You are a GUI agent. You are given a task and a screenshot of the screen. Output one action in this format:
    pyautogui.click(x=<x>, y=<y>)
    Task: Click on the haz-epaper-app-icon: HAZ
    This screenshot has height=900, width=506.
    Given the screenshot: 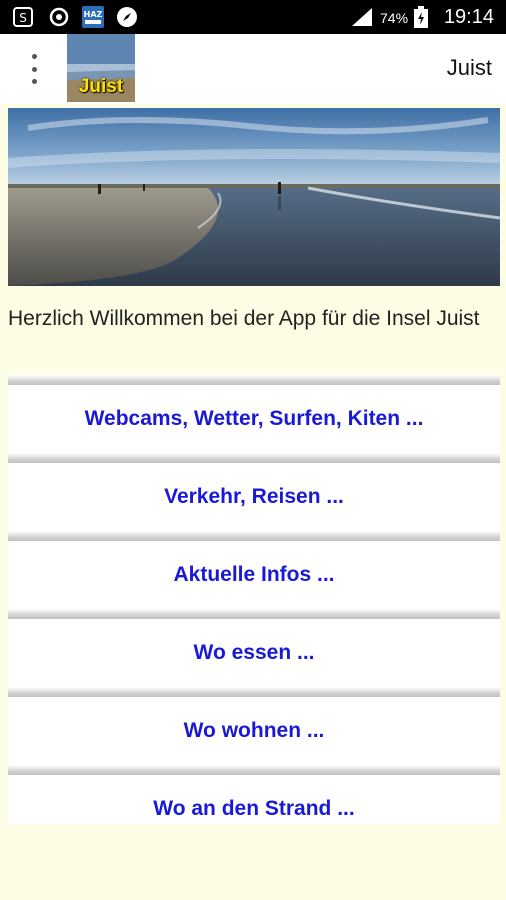 What is the action you would take?
    pyautogui.click(x=93, y=17)
    